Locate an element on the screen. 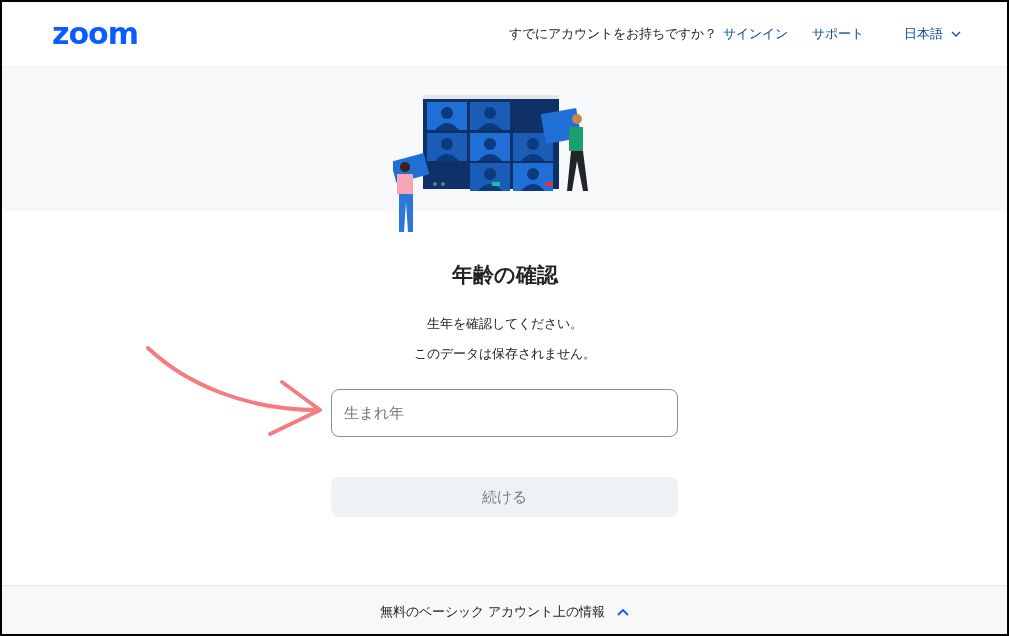 The width and height of the screenshot is (1009, 636). account-prompt: すでにアカウントをお持ちですか？ is located at coordinates (613, 34).